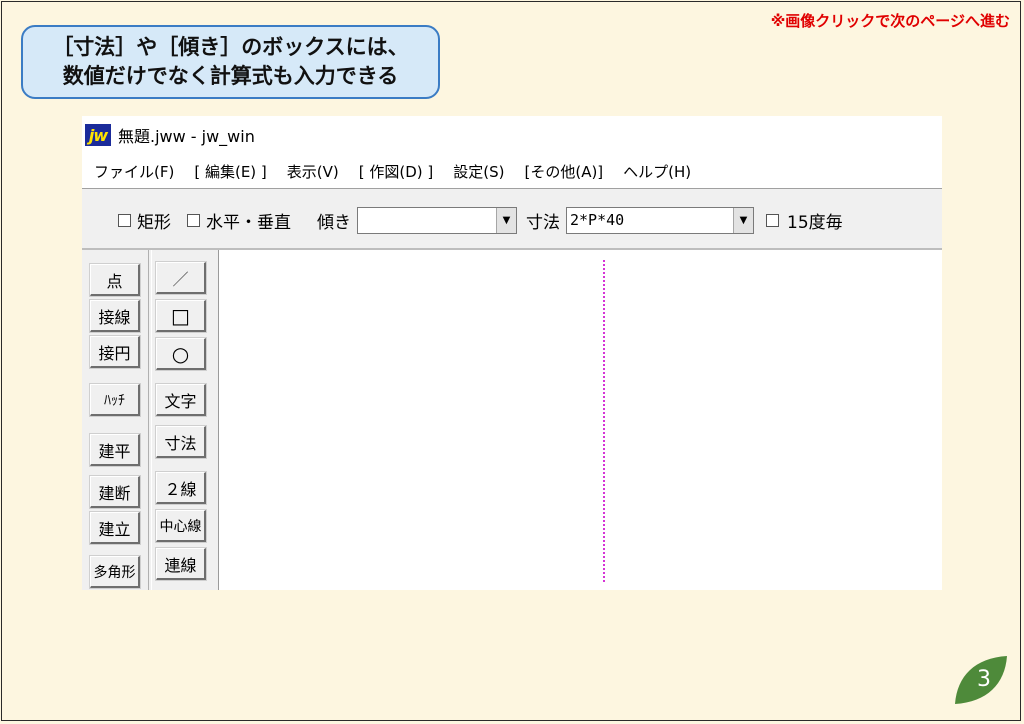 This screenshot has width=1024, height=724. I want to click on window-title: 無題.jww - jw_win, so click(186, 136).